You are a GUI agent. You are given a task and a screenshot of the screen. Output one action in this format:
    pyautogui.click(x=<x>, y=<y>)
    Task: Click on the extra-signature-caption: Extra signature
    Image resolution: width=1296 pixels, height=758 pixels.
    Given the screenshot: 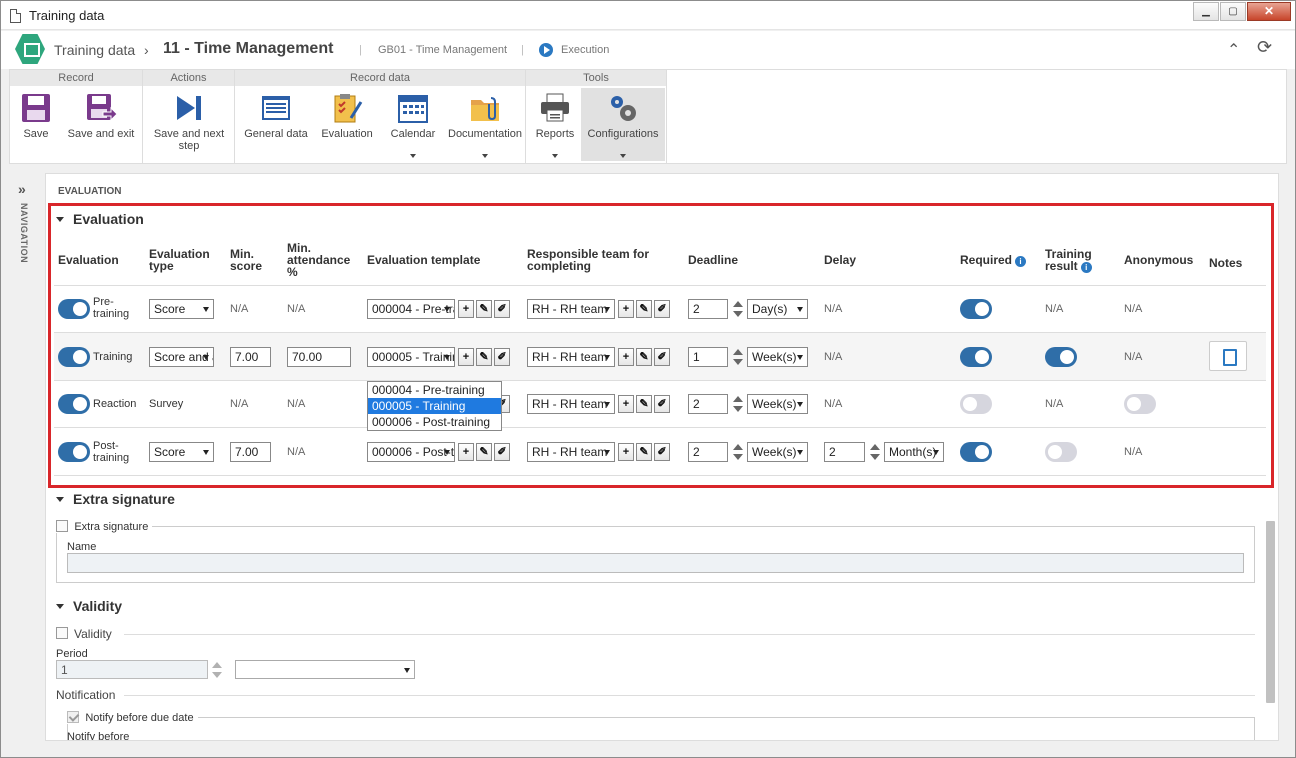 What is the action you would take?
    pyautogui.click(x=115, y=499)
    